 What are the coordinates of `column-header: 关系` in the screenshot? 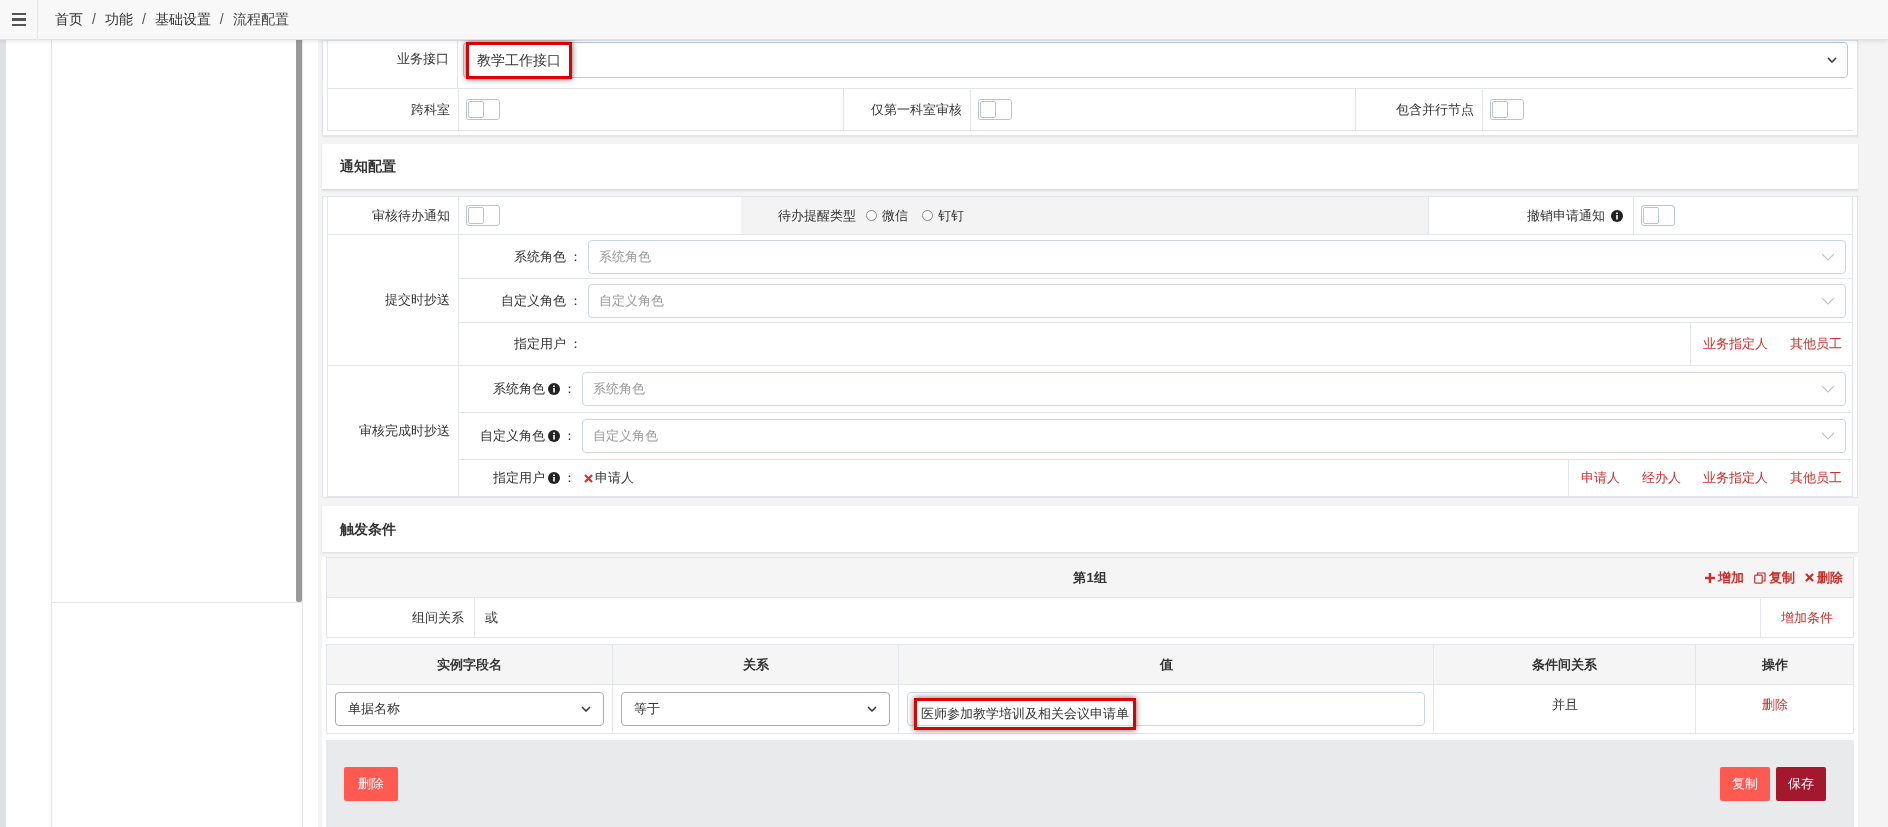 It's located at (756, 664).